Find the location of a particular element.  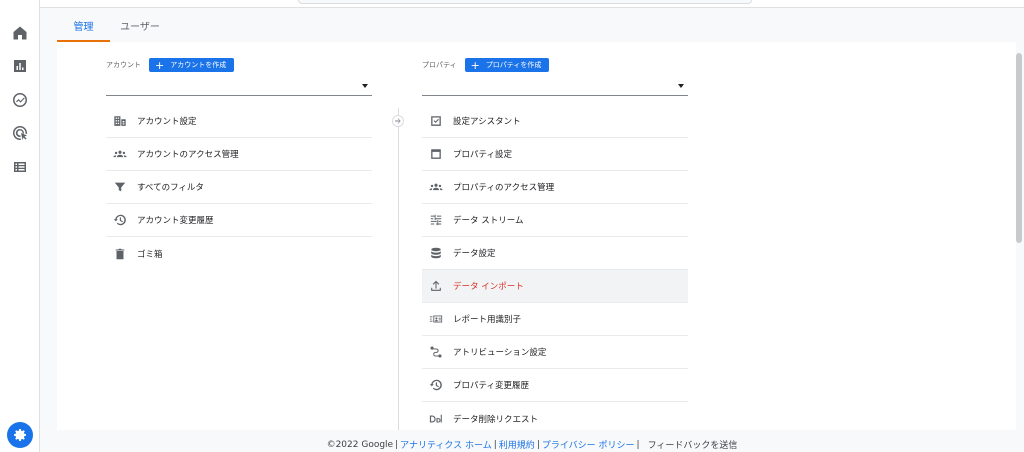

account-column-header: アカウント + アカウントを作成 is located at coordinates (170, 65).